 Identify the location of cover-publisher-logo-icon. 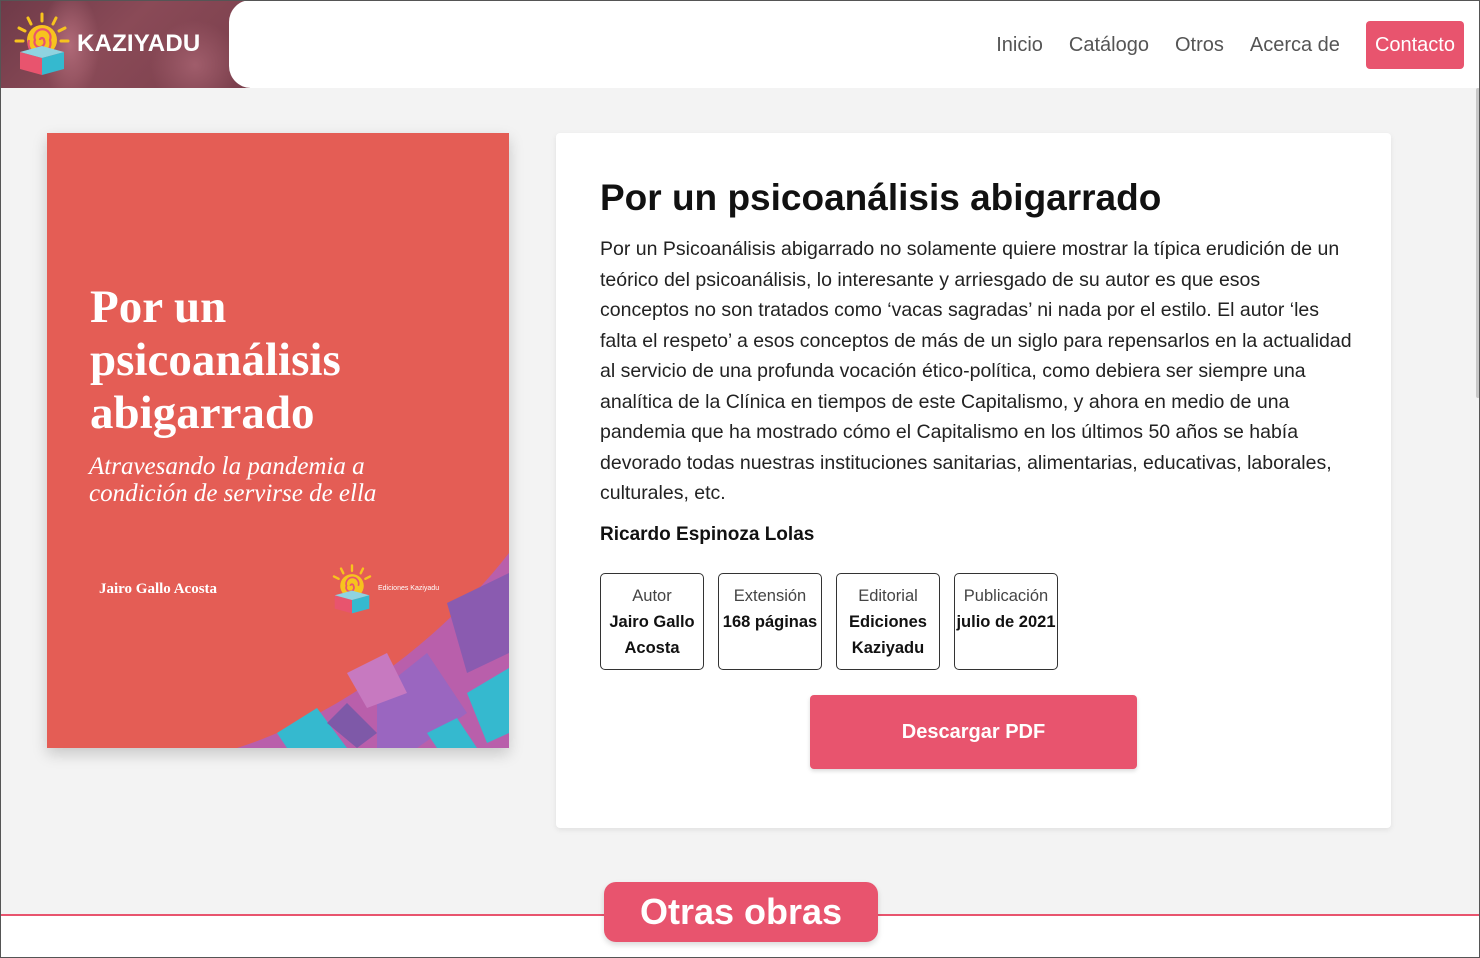
(352, 589).